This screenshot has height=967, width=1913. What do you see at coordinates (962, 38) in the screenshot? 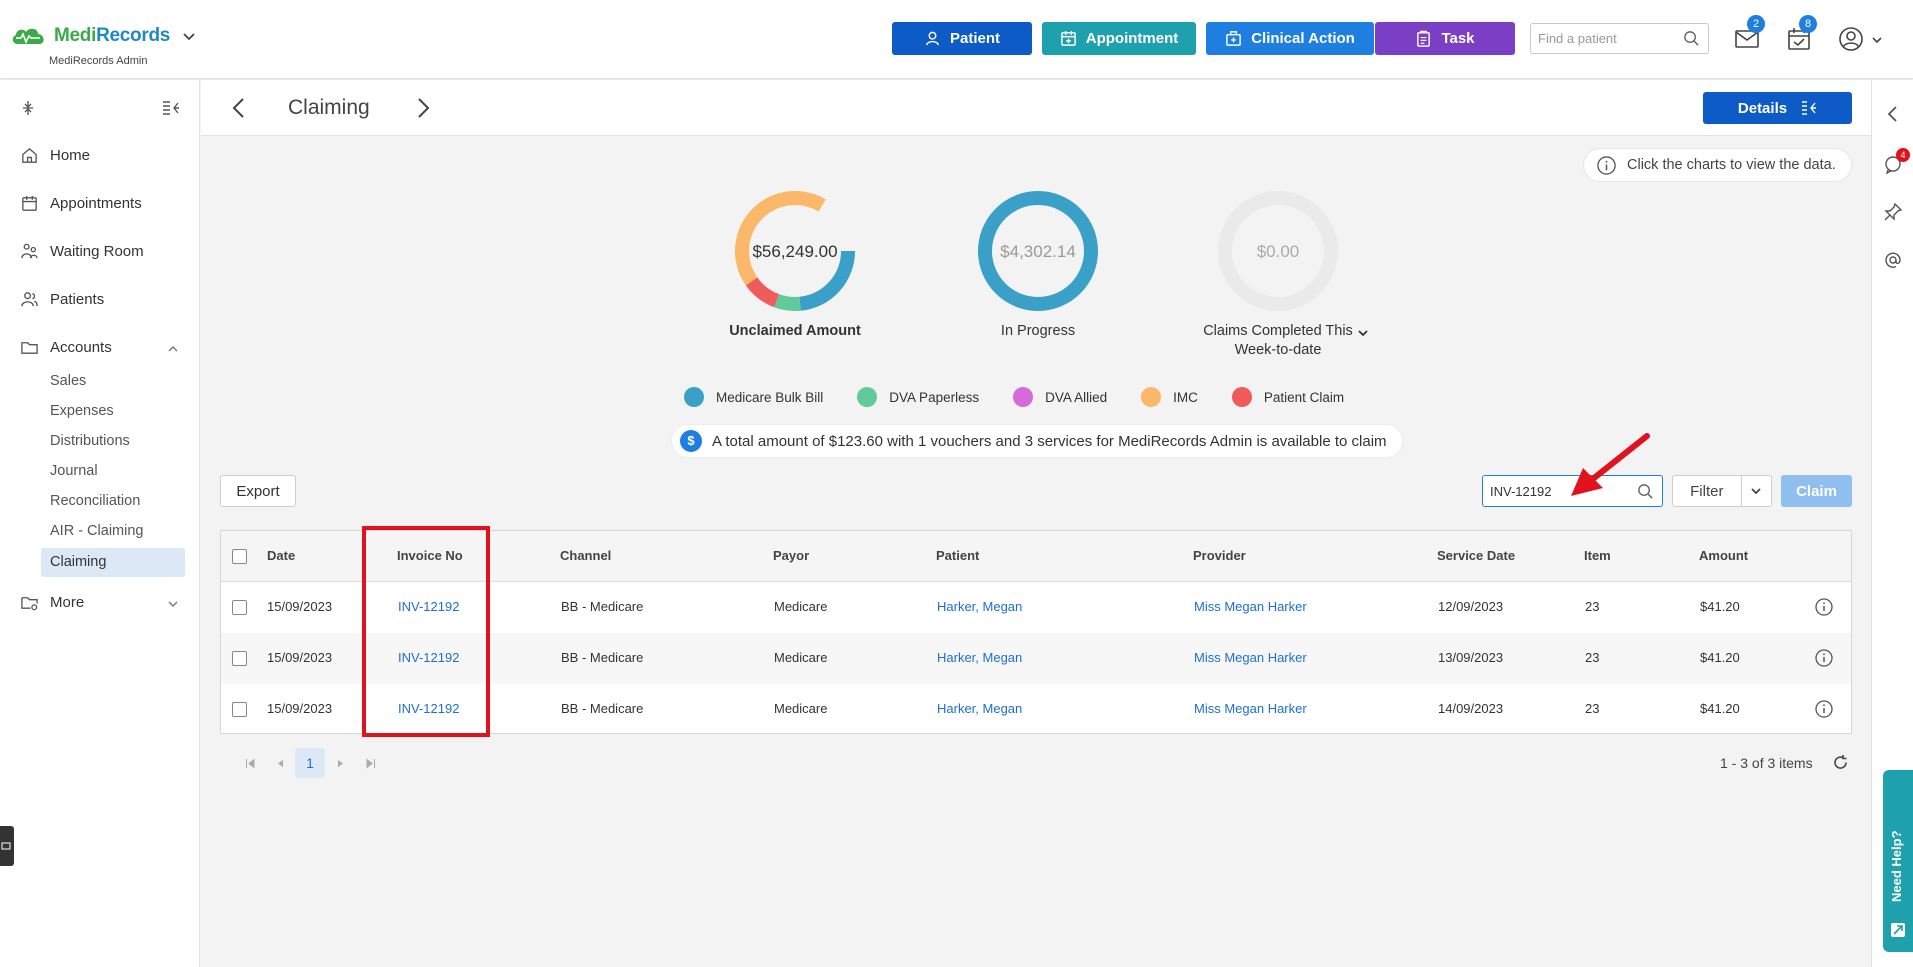
I see `new-patient-button: Patient` at bounding box center [962, 38].